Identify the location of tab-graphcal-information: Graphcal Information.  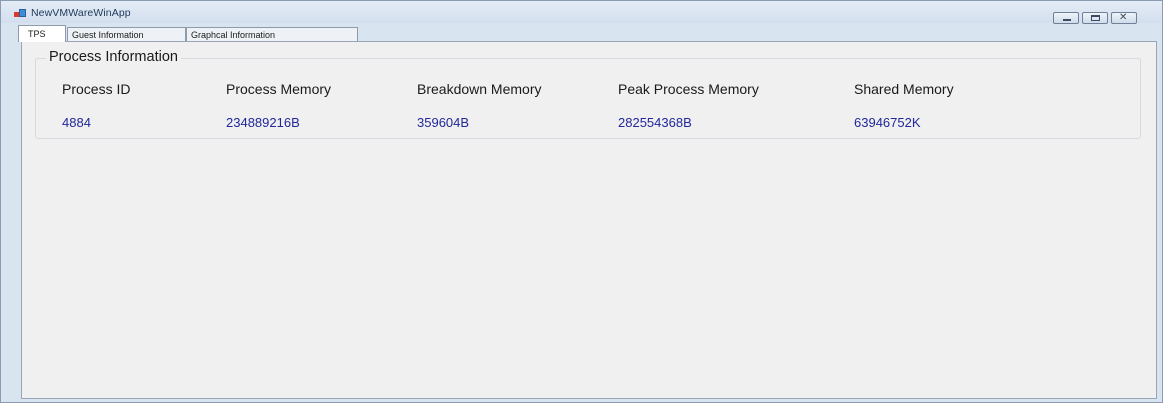
(272, 34).